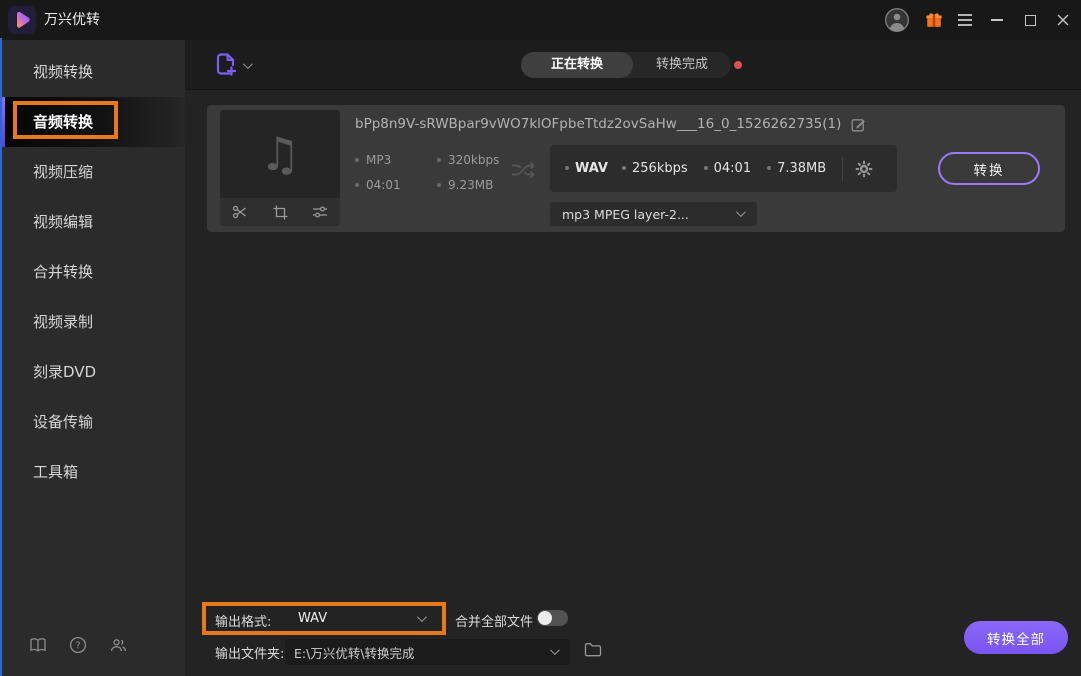 The image size is (1081, 676). I want to click on sidebar-footer: ?, so click(92, 645).